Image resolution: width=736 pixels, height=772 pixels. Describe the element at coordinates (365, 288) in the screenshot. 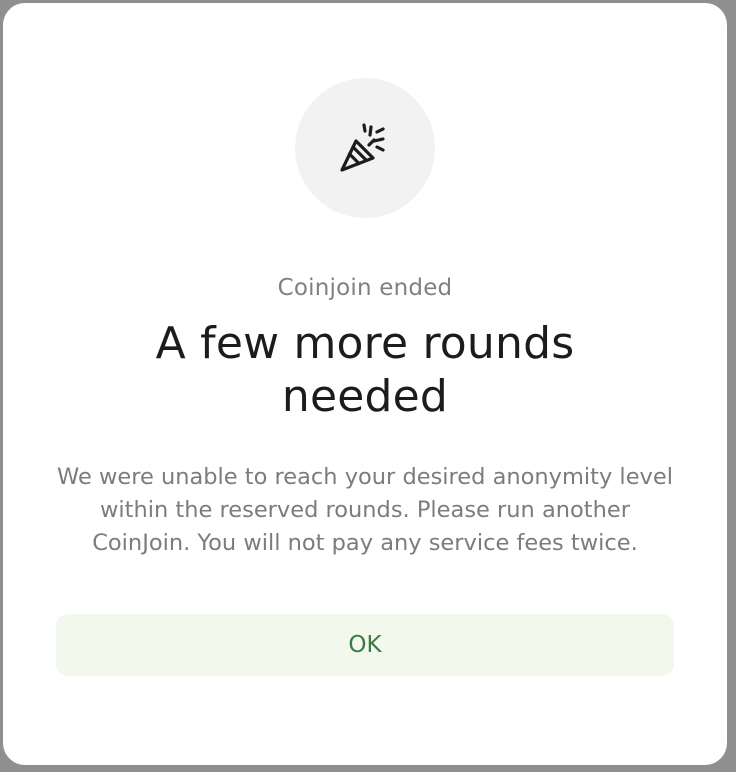

I see `dialog-subtitle: Coinjoin ended` at that location.